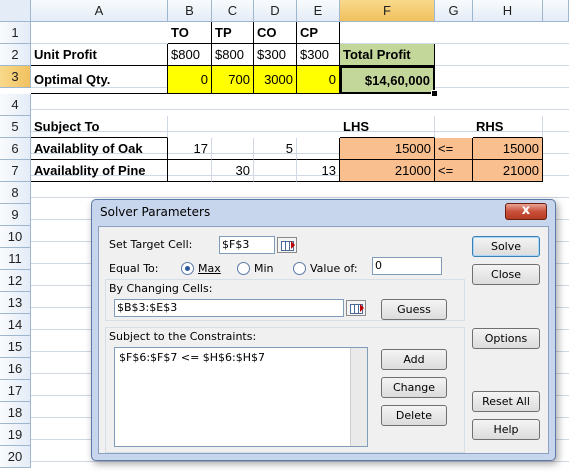 The width and height of the screenshot is (569, 473). Describe the element at coordinates (275, 149) in the screenshot. I see `cell-d6: 5` at that location.